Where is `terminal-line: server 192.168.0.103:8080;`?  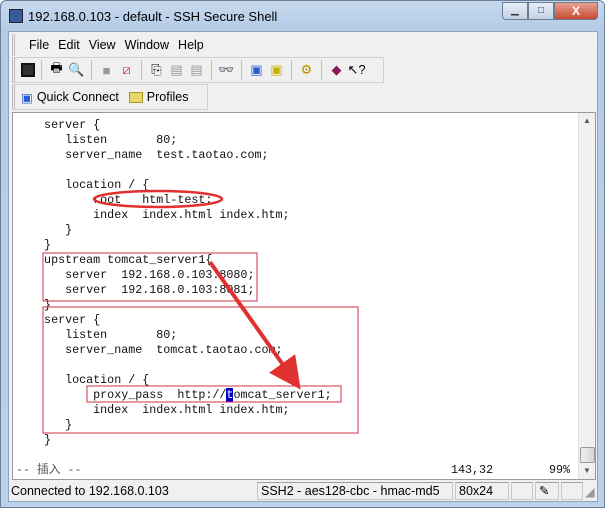
terminal-line: server 192.168.0.103:8080; is located at coordinates (160, 275).